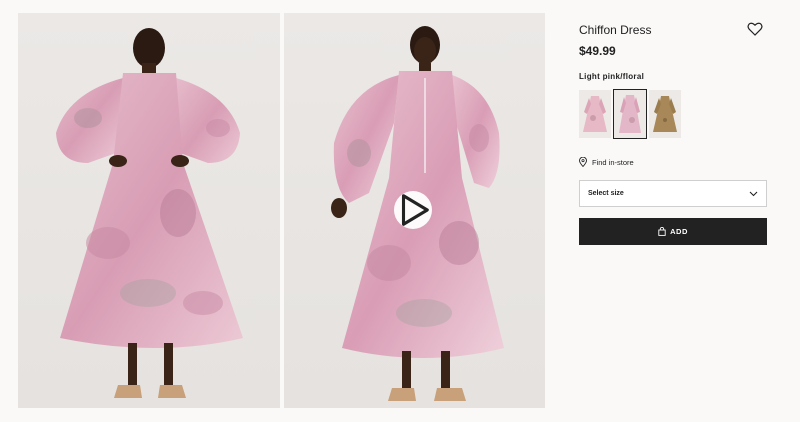 The image size is (800, 422). I want to click on swatch-light-pink-floral, so click(630, 114).